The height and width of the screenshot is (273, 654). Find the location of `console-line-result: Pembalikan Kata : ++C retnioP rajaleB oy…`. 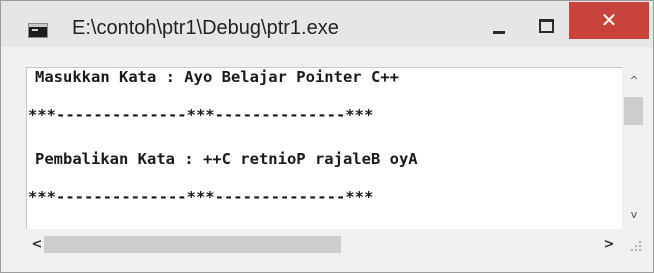

console-line-result: Pembalikan Kata : ++C retnioP rajaleB oy… is located at coordinates (226, 159).